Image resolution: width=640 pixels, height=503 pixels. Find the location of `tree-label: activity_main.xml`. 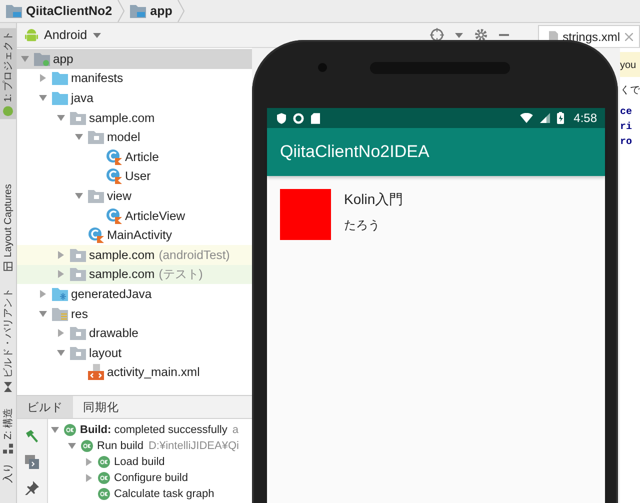

tree-label: activity_main.xml is located at coordinates (153, 372).